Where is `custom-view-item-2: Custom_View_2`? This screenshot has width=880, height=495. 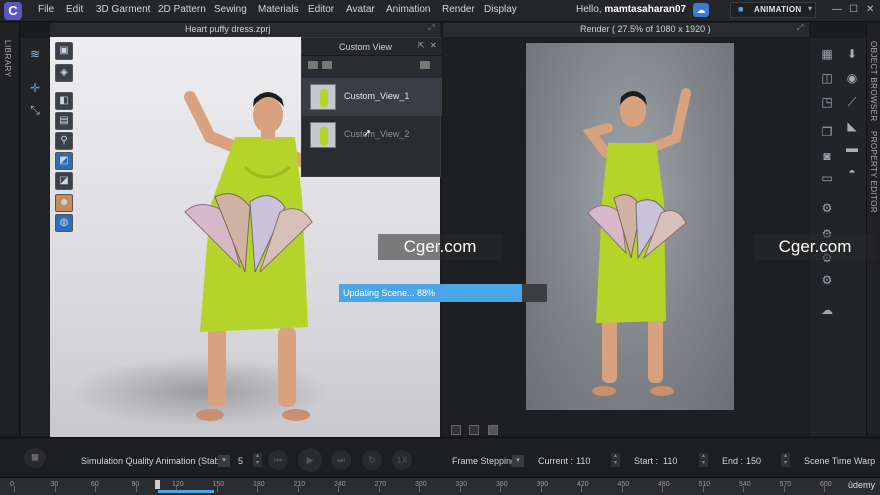 custom-view-item-2: Custom_View_2 is located at coordinates (372, 135).